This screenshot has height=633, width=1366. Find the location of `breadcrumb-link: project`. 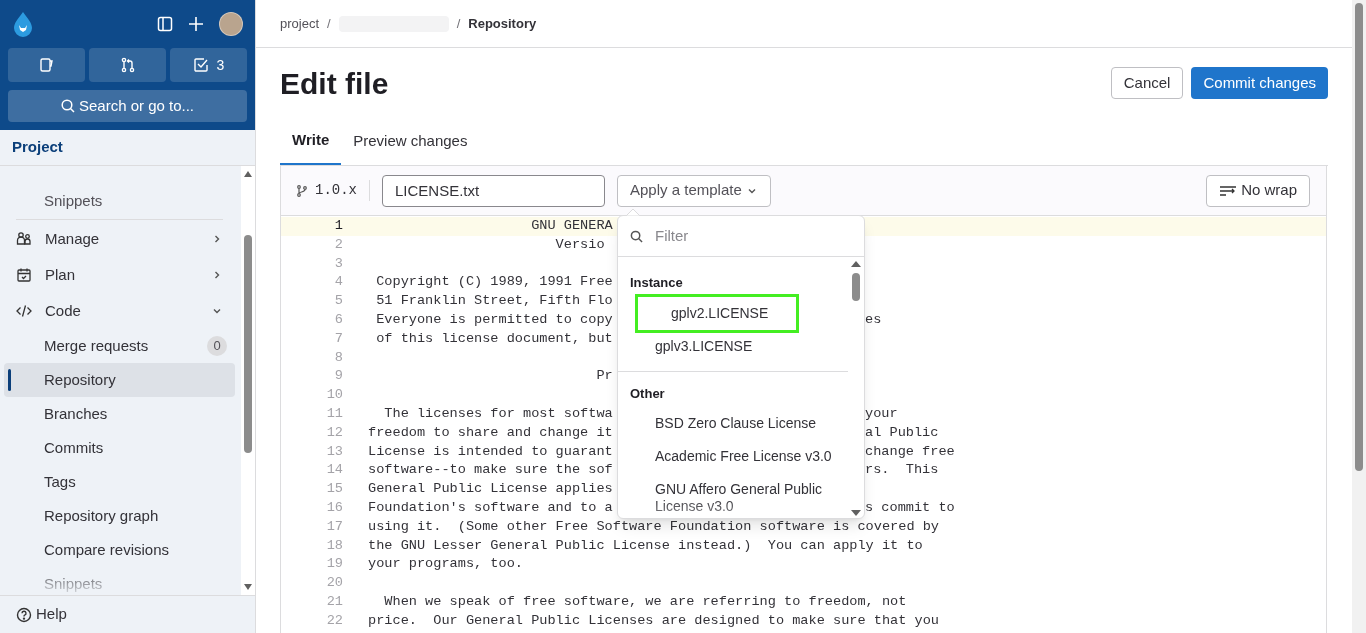

breadcrumb-link: project is located at coordinates (300, 23).